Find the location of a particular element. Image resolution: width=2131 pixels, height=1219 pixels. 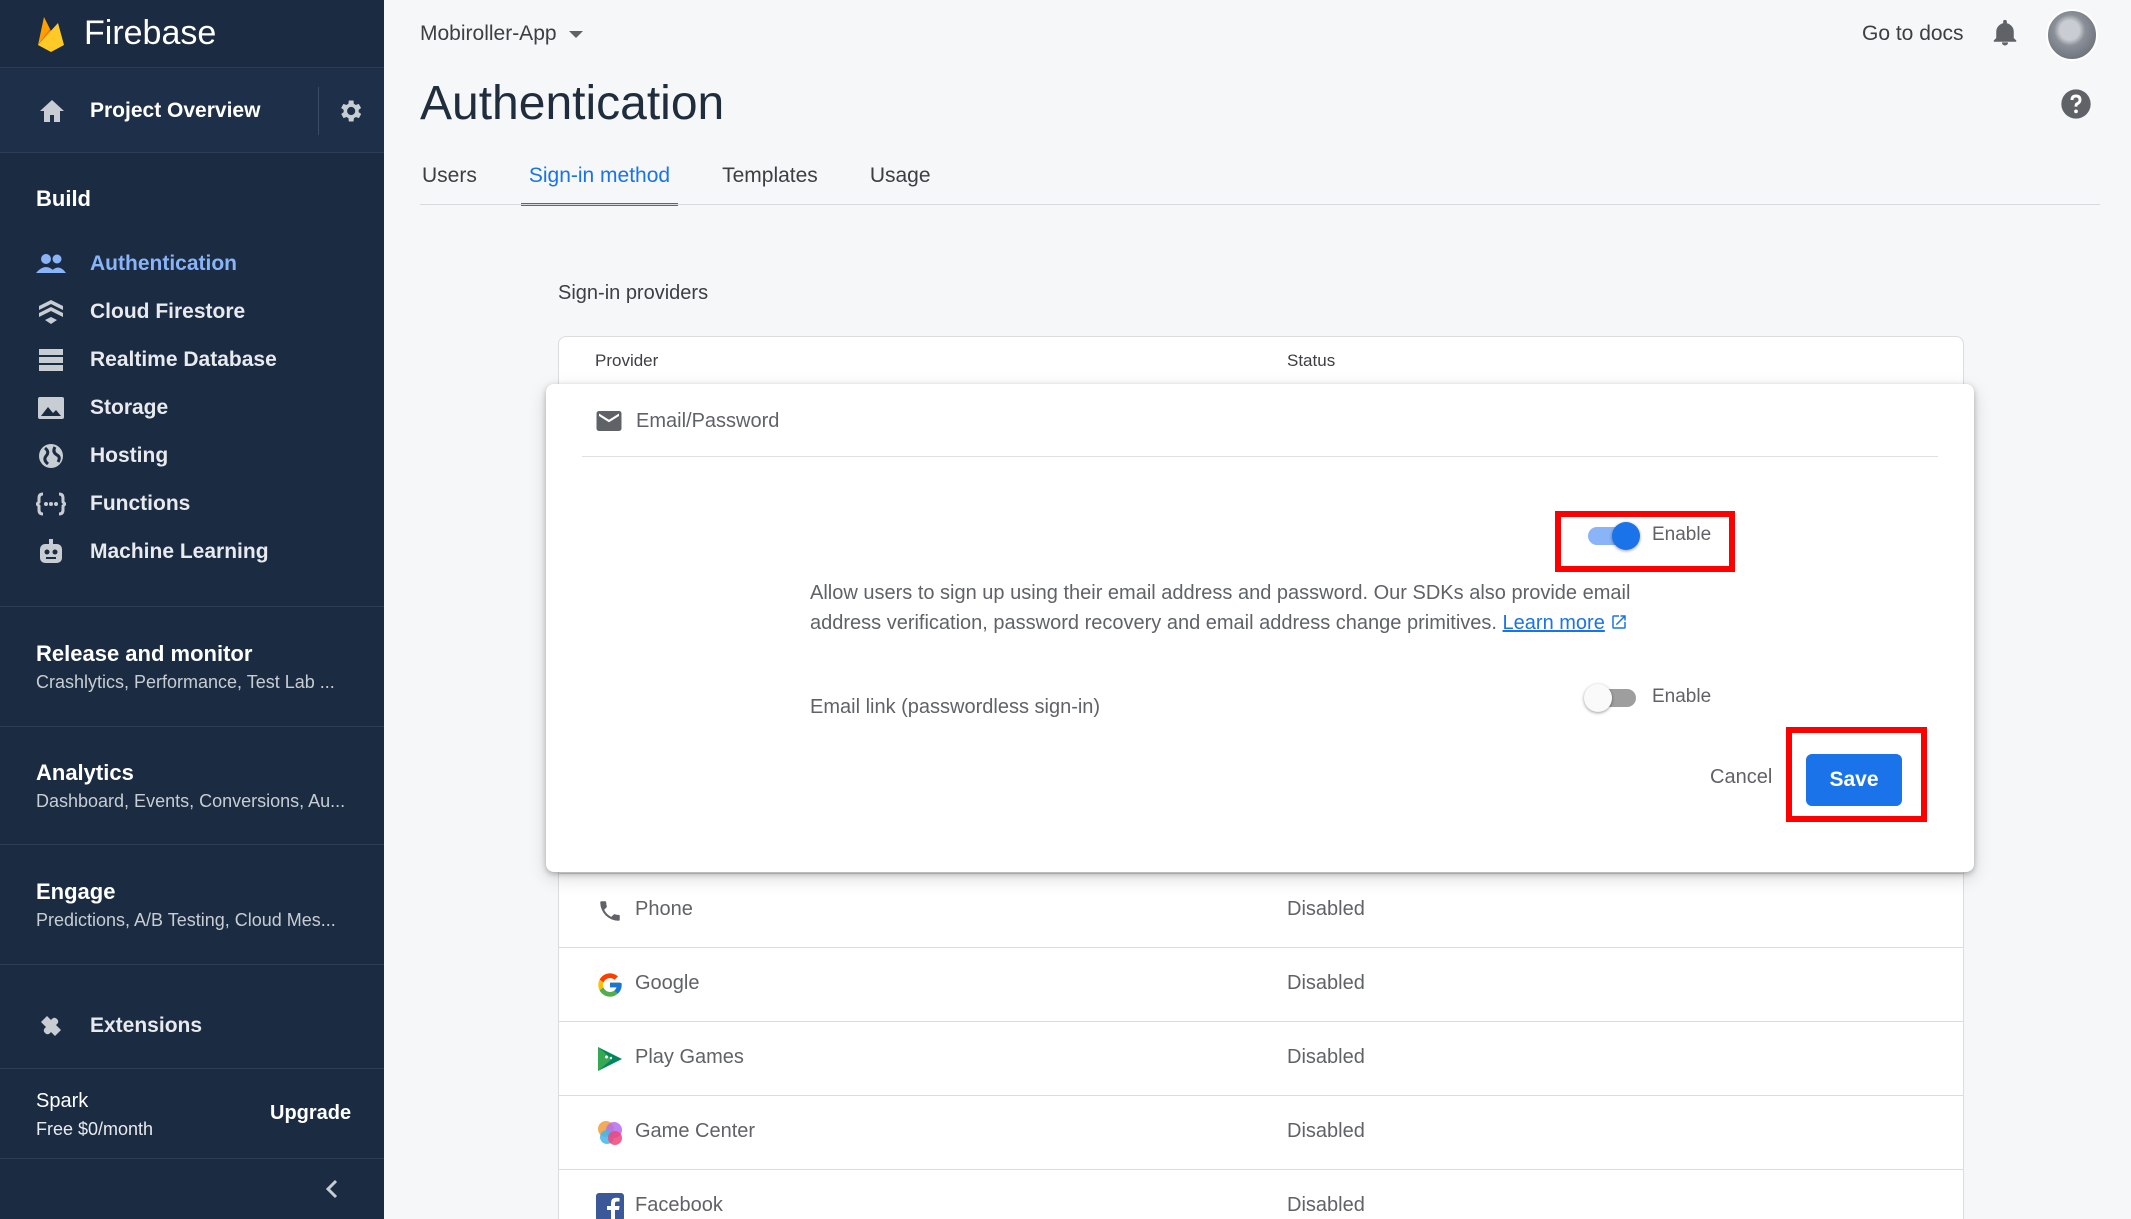

provider-name: Play Games is located at coordinates (689, 1057).